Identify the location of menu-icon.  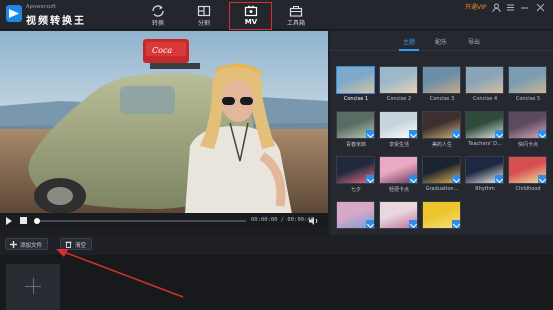
(510, 7).